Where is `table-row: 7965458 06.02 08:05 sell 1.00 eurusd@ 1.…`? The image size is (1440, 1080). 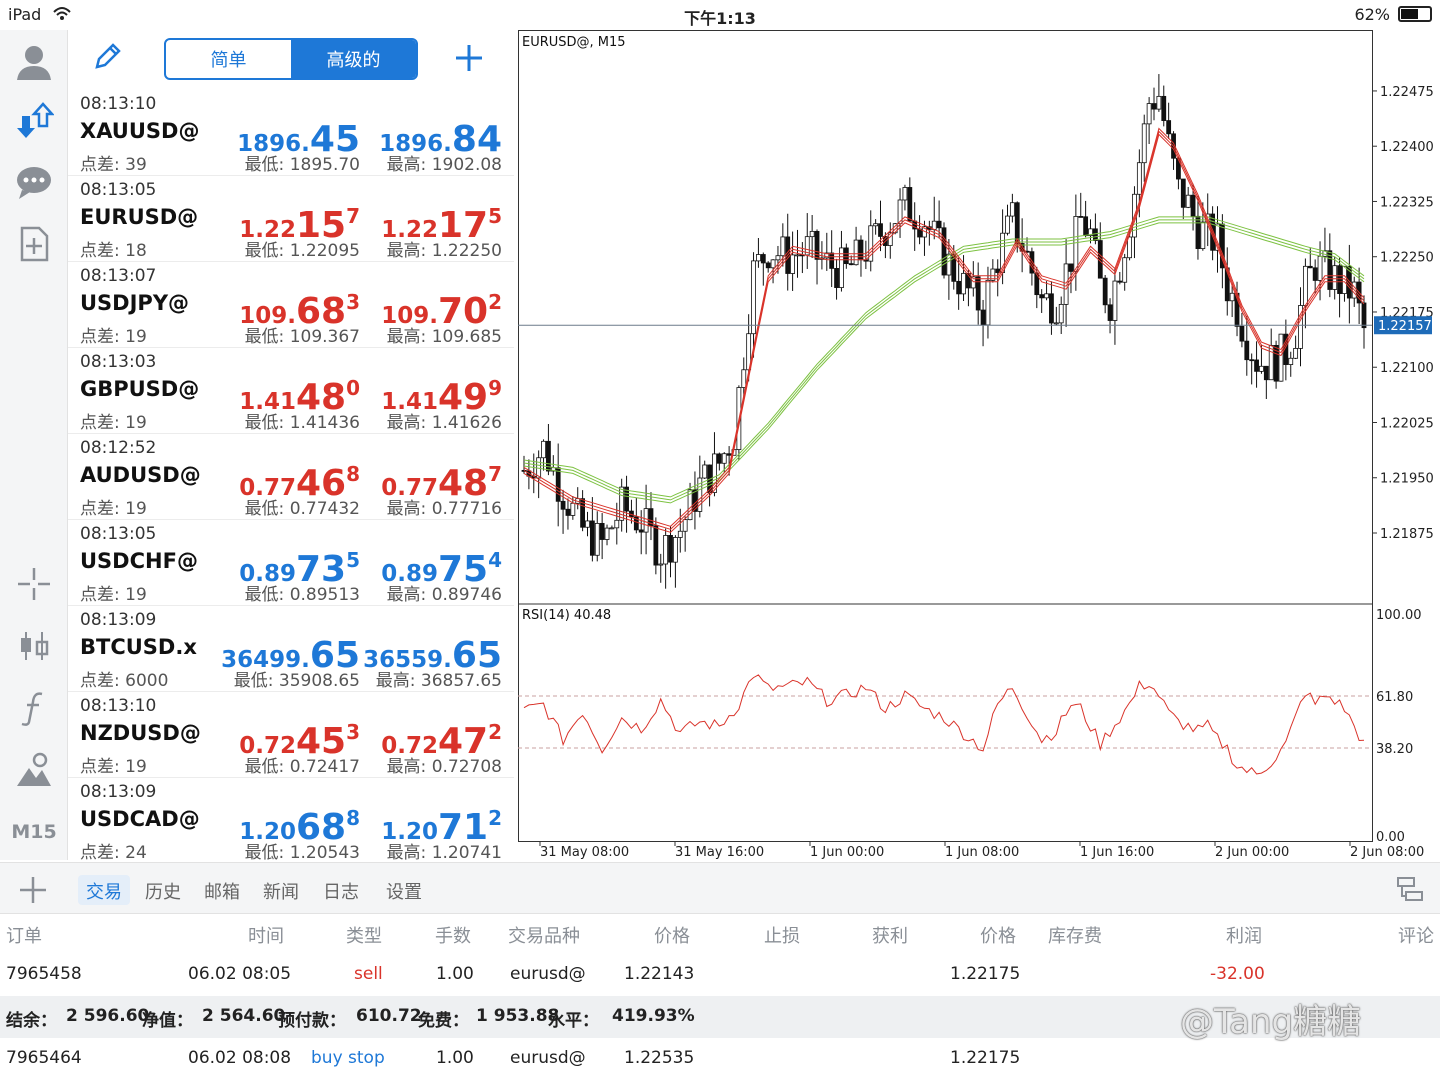
table-row: 7965458 06.02 08:05 sell 1.00 eurusd@ 1.… is located at coordinates (720, 975).